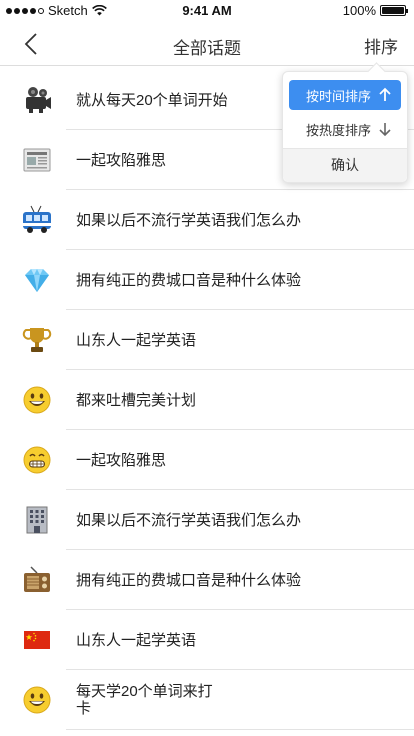  Describe the element at coordinates (385, 130) in the screenshot. I see `arrow-down-icon` at that location.